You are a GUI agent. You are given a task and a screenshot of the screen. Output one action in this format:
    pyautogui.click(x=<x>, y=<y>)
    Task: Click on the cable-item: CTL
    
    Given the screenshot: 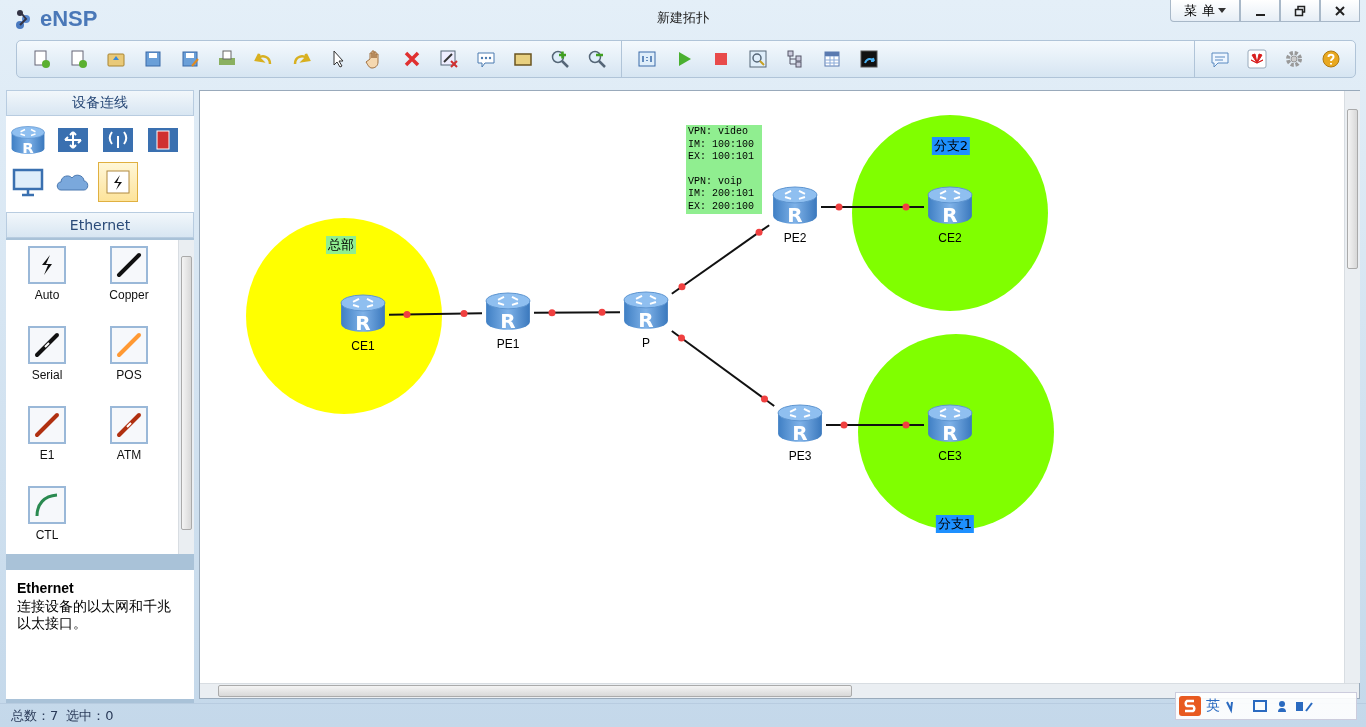 What is the action you would take?
    pyautogui.click(x=47, y=519)
    